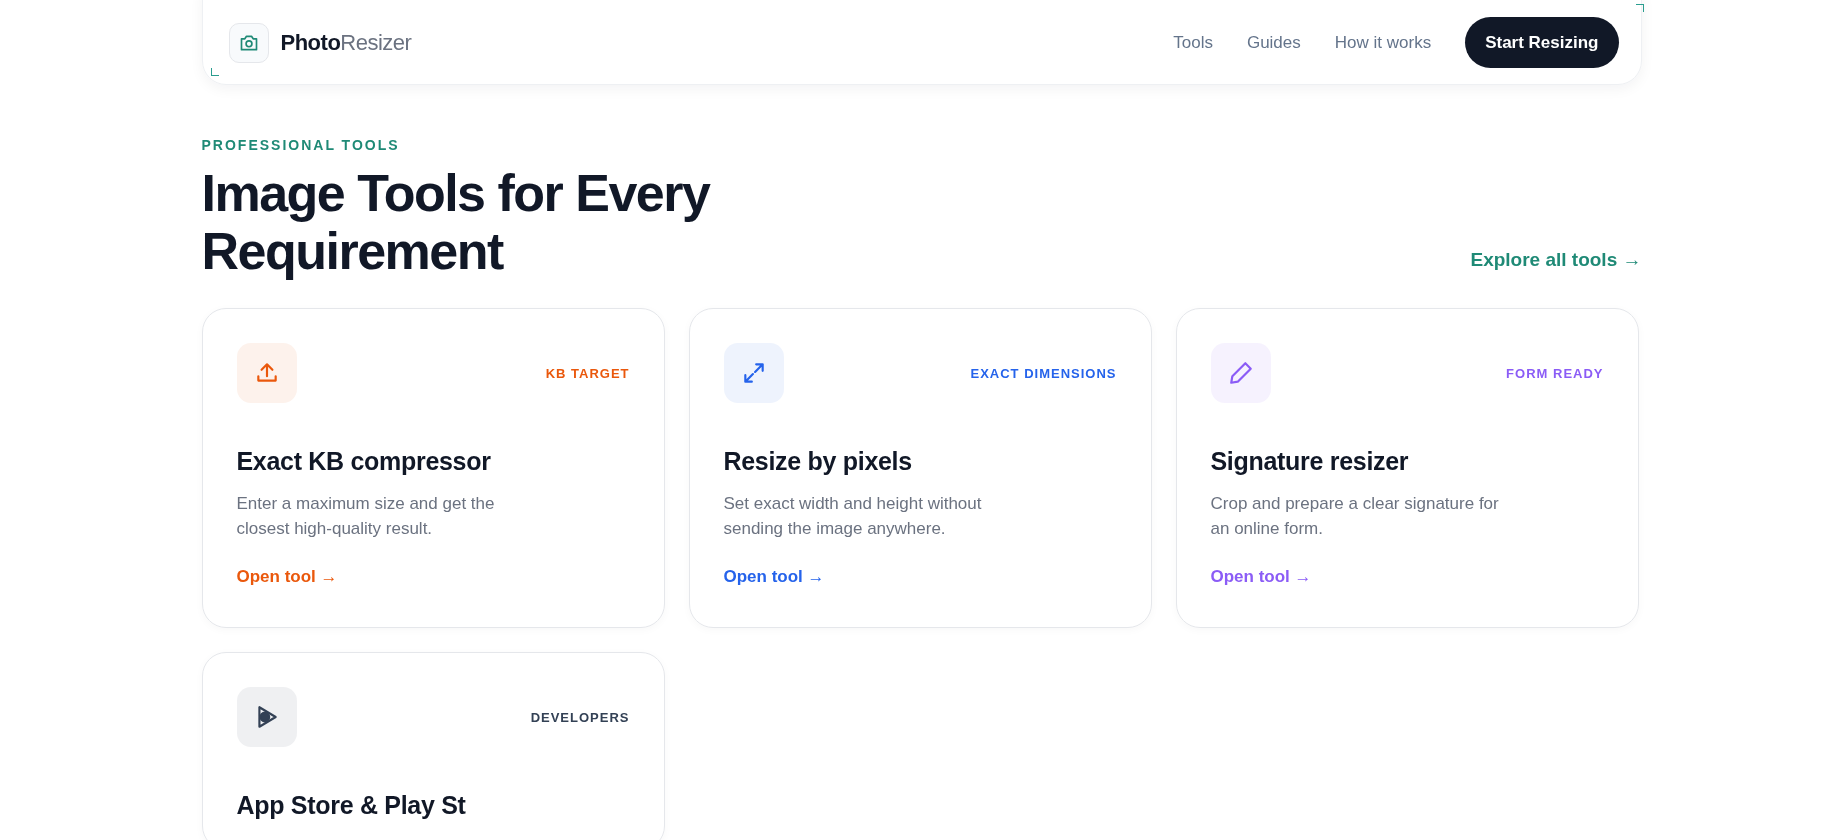  Describe the element at coordinates (456, 222) in the screenshot. I see `section-heading: Image Tools for Every Requirement` at that location.